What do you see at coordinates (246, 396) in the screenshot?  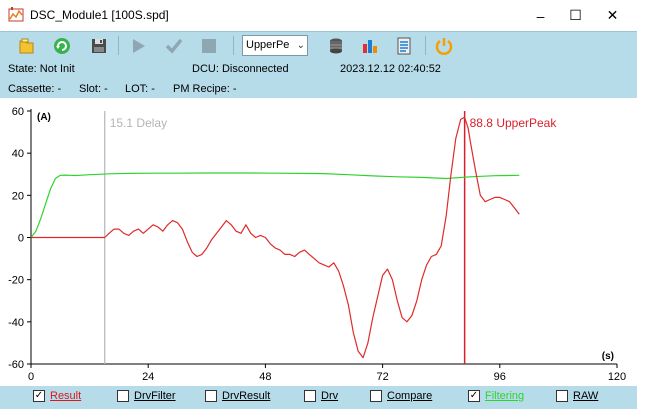 I see `series-toggle-label: DrvResult` at bounding box center [246, 396].